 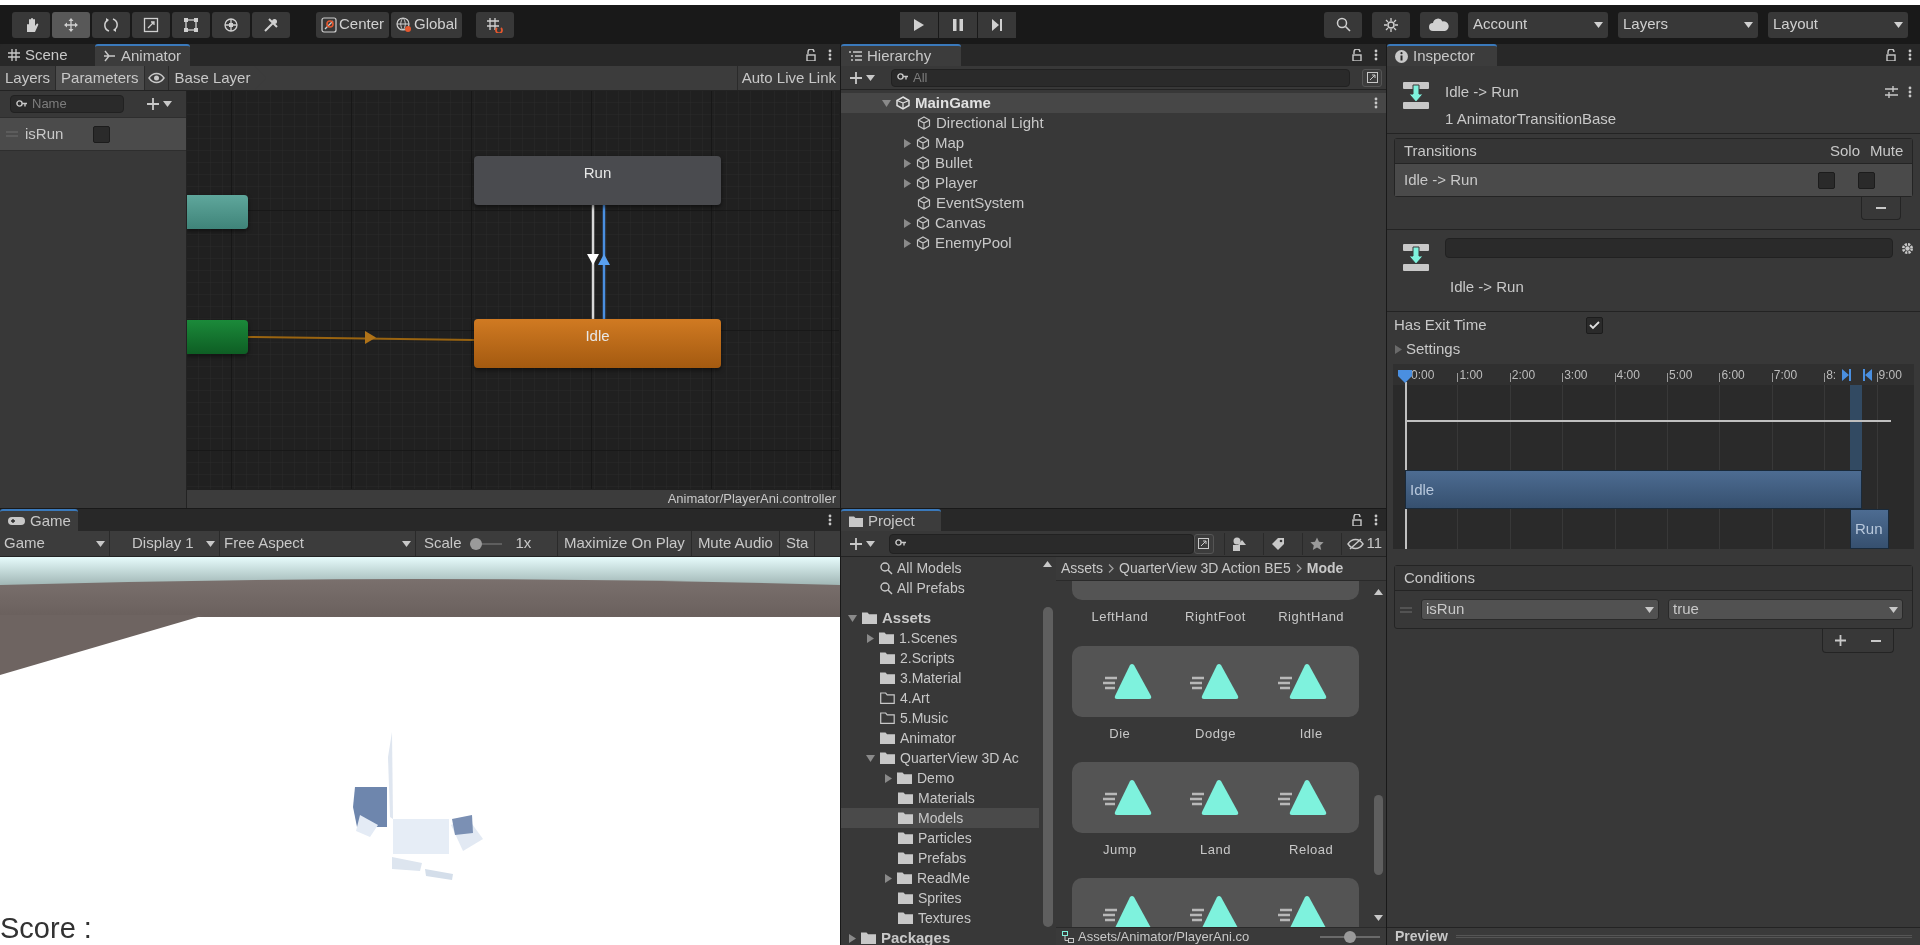 What do you see at coordinates (1113, 143) in the screenshot?
I see `game-object-item: Map` at bounding box center [1113, 143].